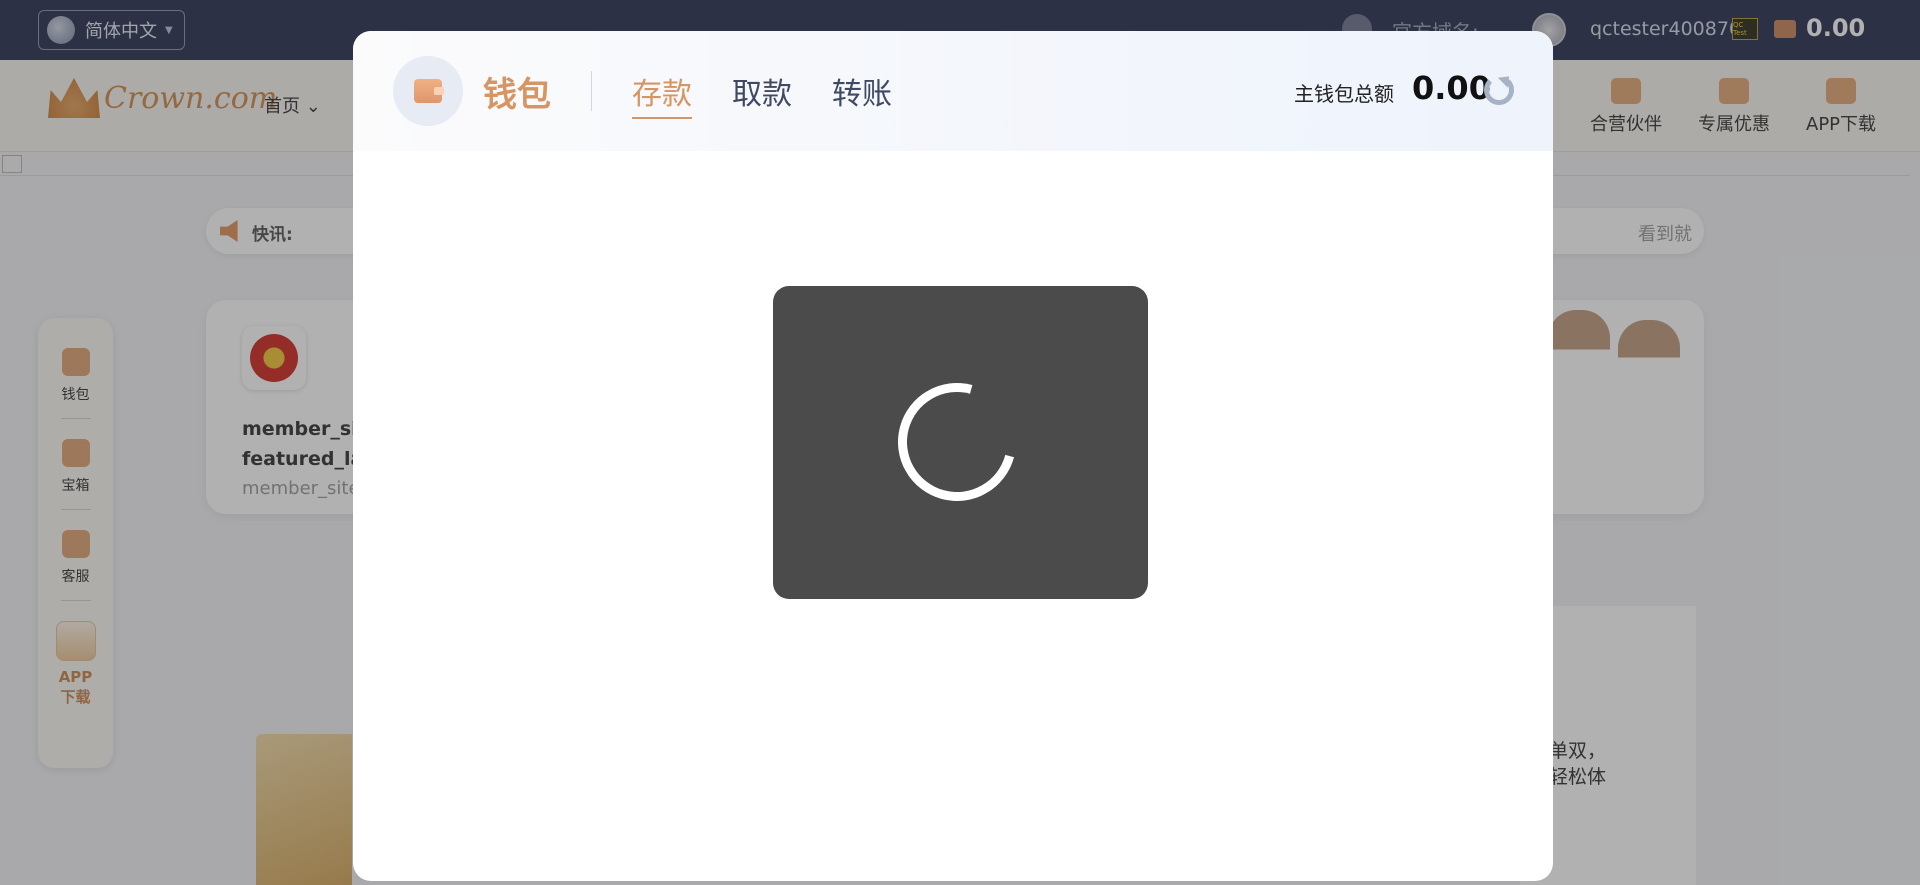  I want to click on wallet-icon, so click(429, 91).